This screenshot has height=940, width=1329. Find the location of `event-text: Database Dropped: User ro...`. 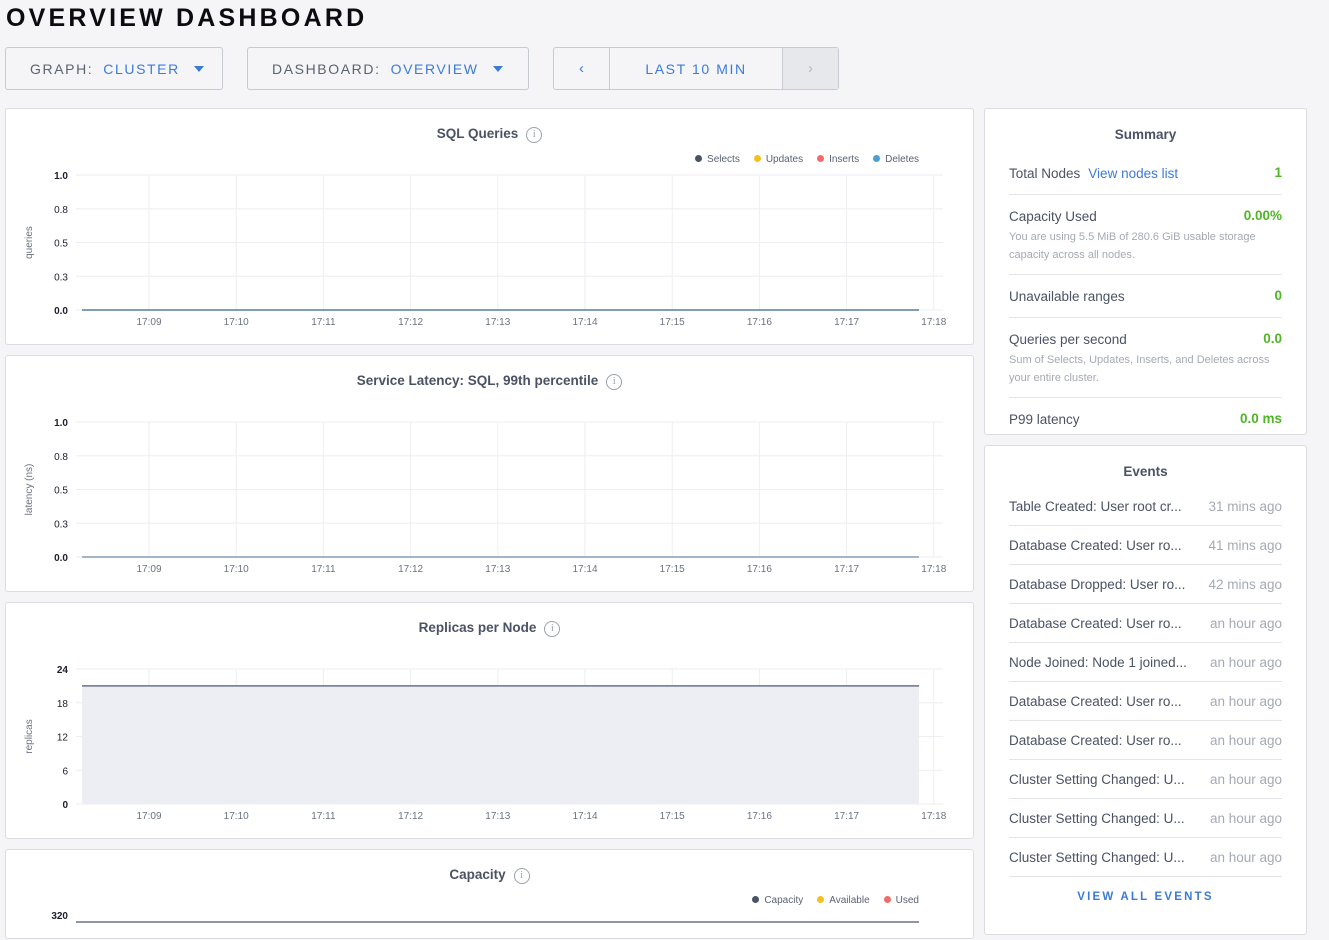

event-text: Database Dropped: User ro... is located at coordinates (1097, 584).